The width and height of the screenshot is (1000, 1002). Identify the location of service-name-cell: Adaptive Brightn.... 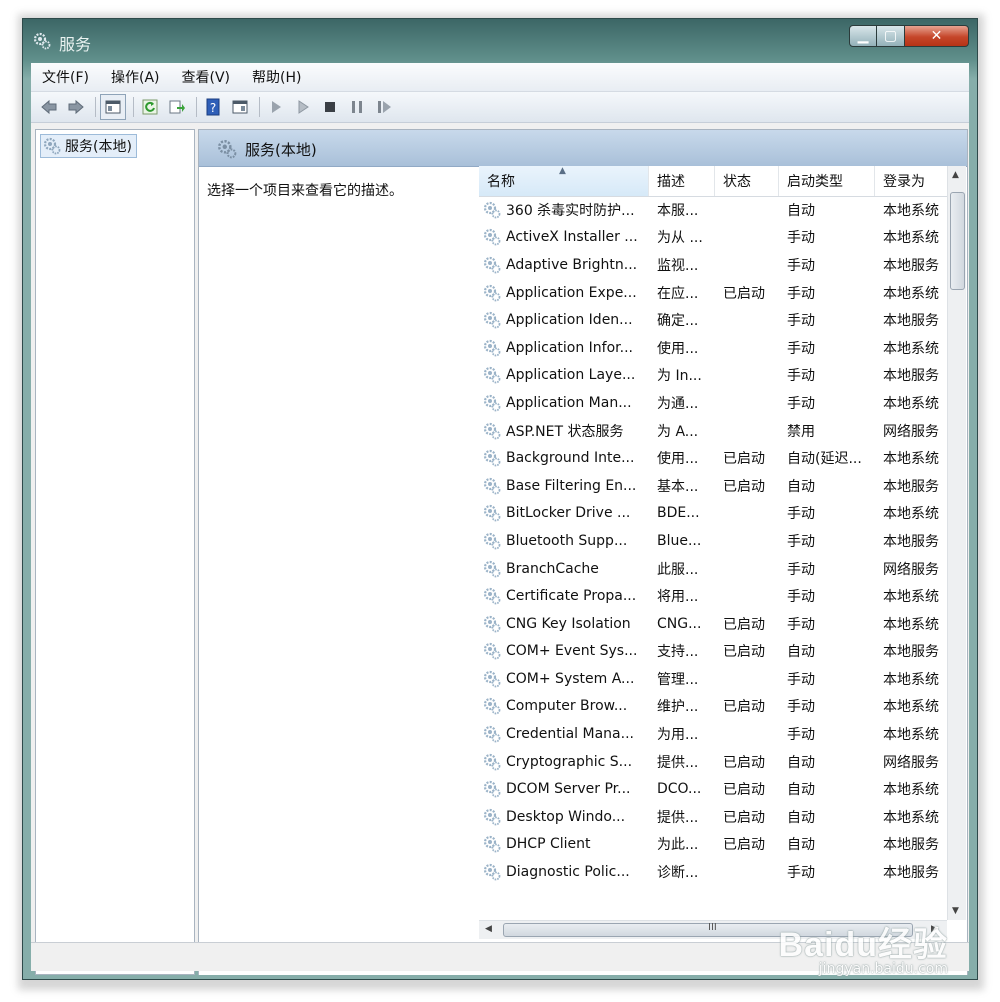
(564, 265).